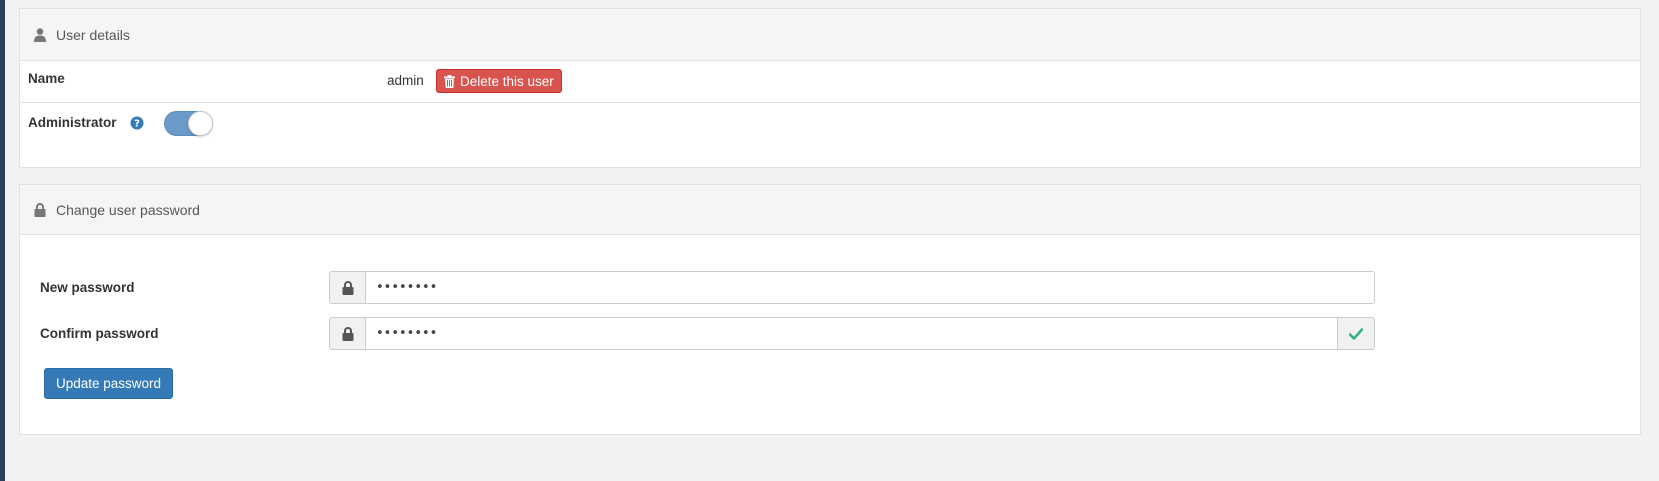  What do you see at coordinates (128, 209) in the screenshot?
I see `change-password-title: Change user password` at bounding box center [128, 209].